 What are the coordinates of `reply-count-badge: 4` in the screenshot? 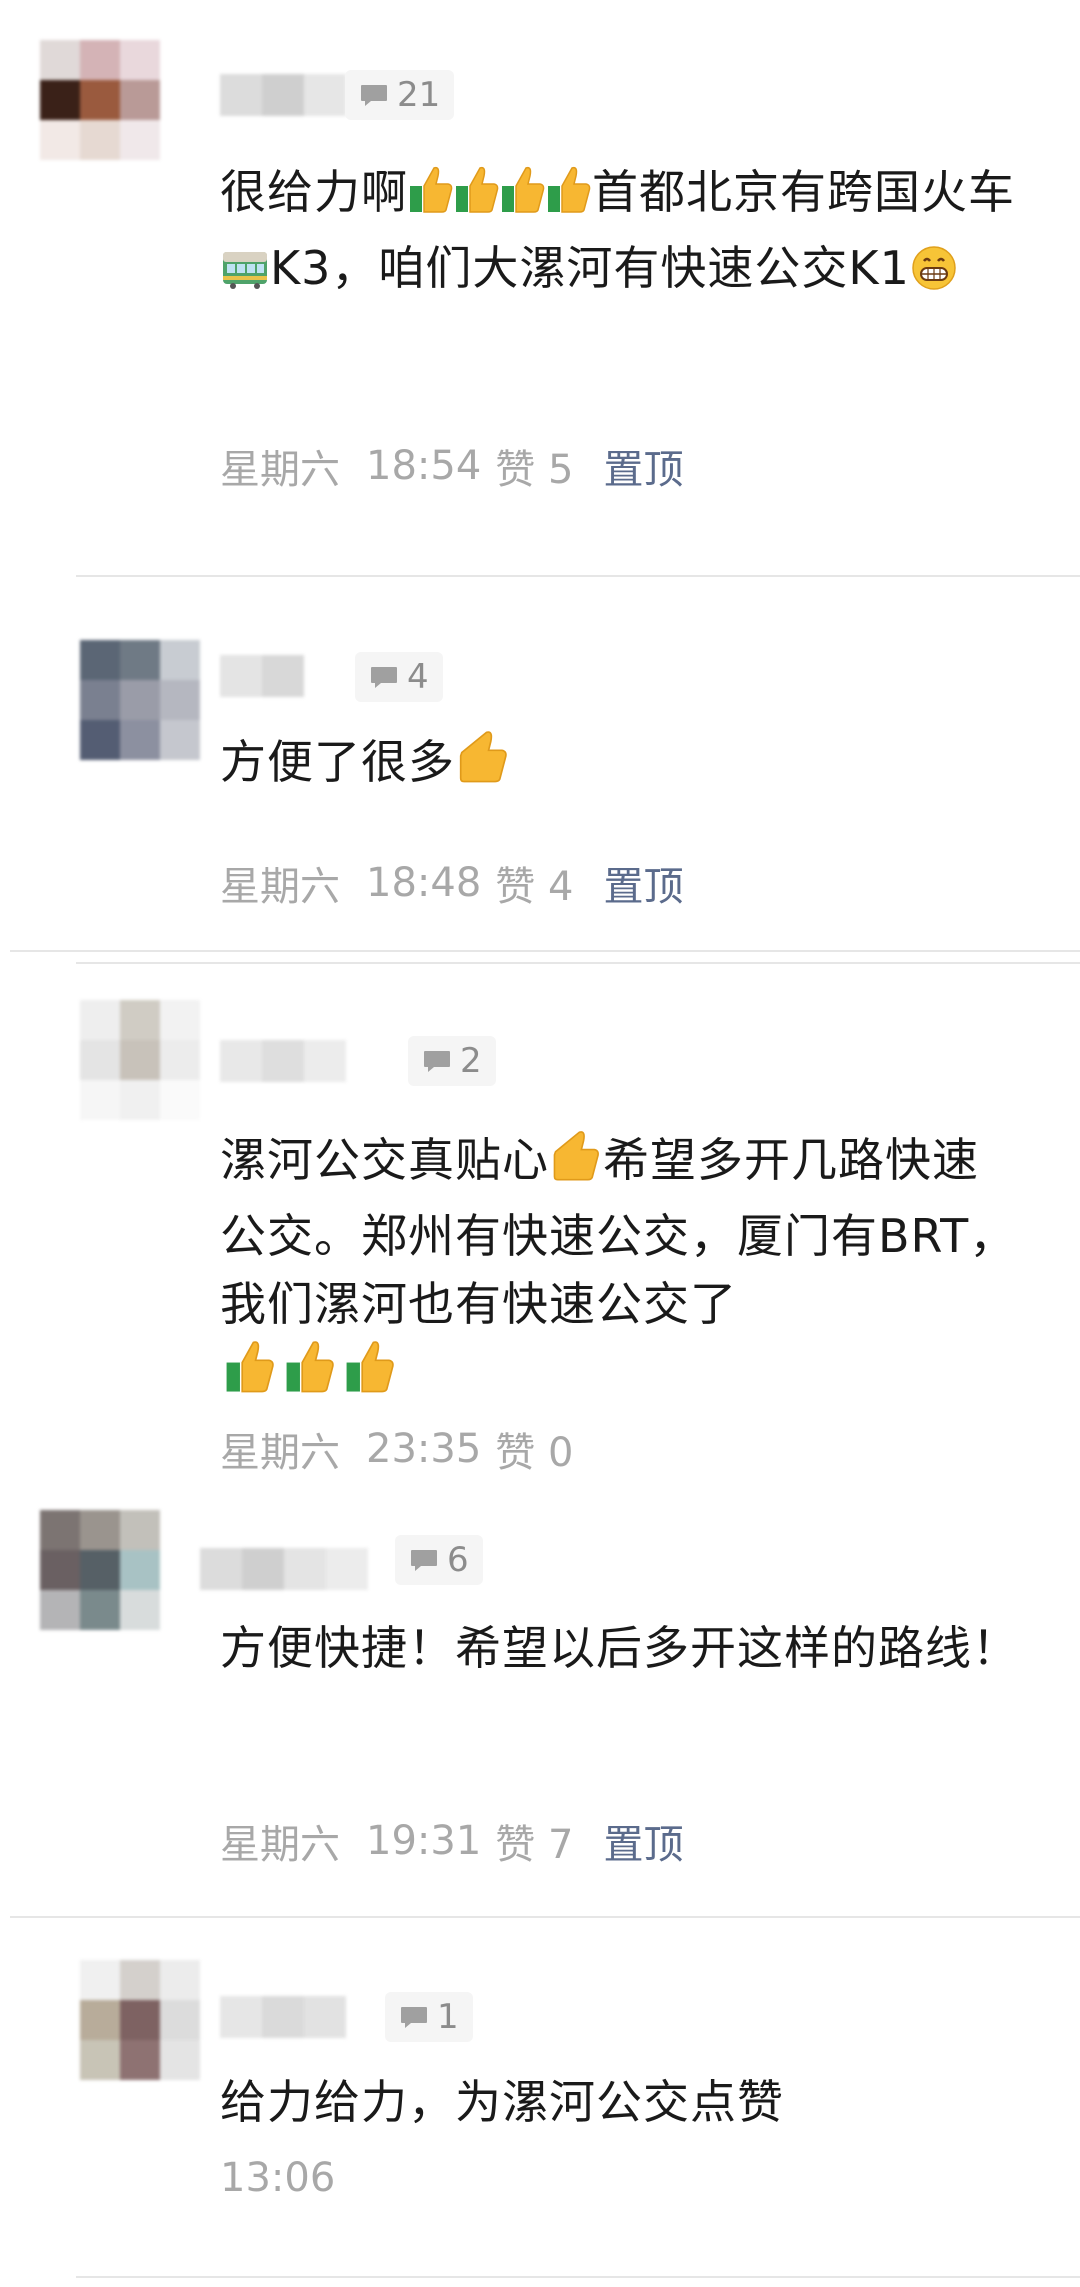 It's located at (399, 677).